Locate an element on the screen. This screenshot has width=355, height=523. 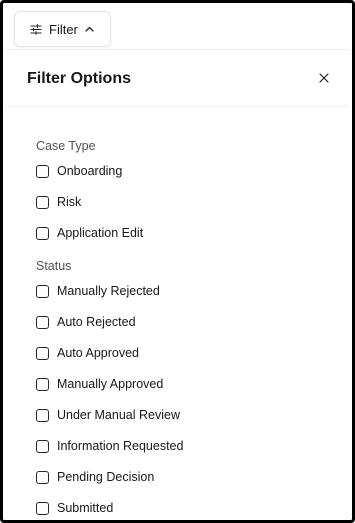
filter-button: Filter is located at coordinates (62, 29).